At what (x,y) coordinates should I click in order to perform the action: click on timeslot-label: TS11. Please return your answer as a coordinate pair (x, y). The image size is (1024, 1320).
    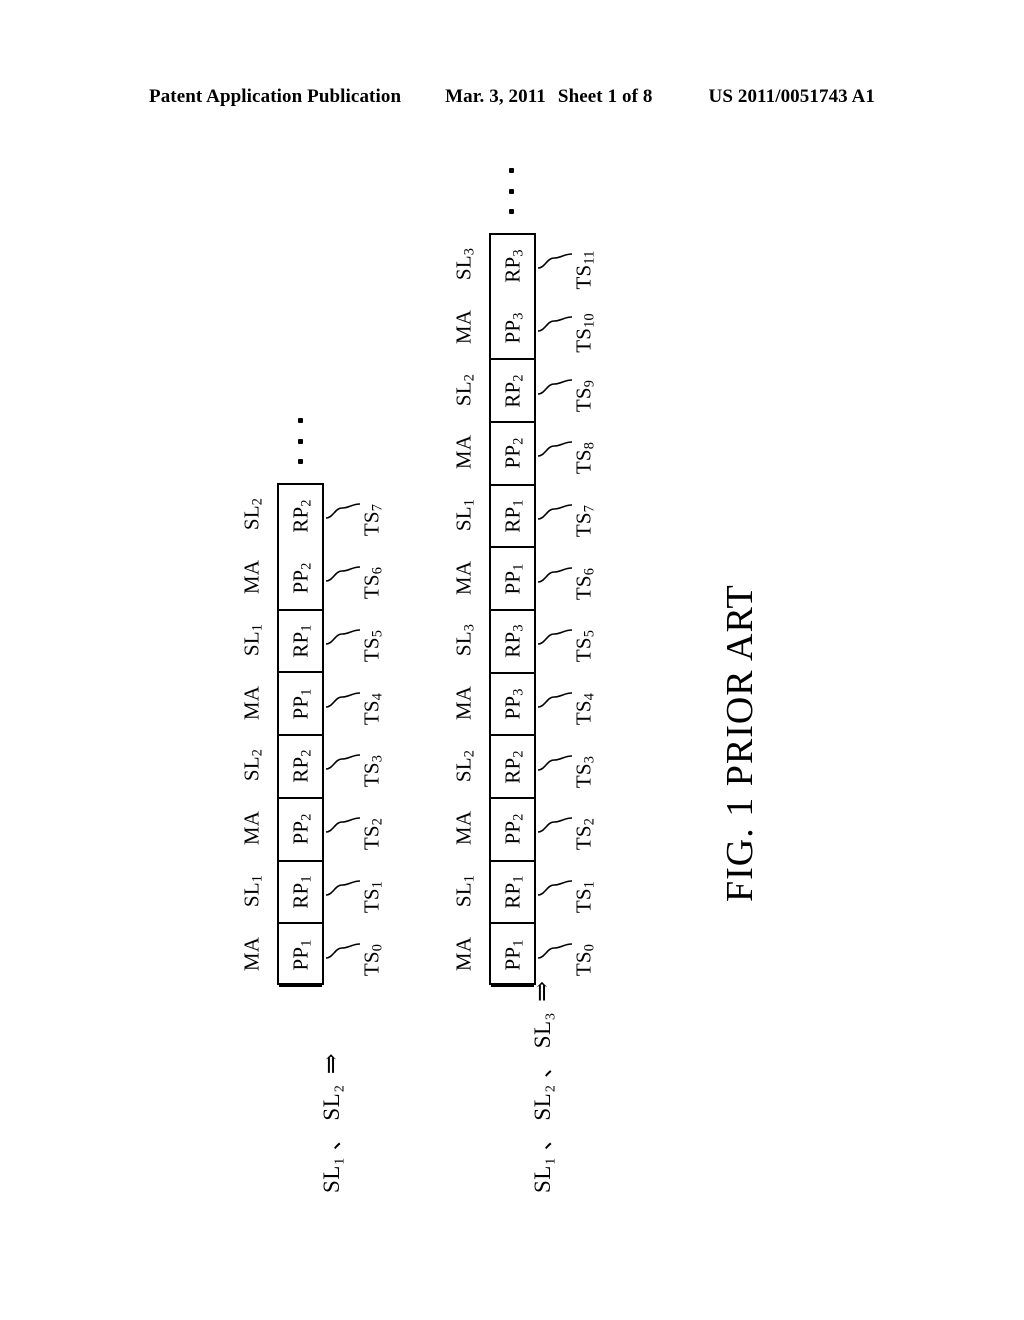
    Looking at the image, I should click on (584, 270).